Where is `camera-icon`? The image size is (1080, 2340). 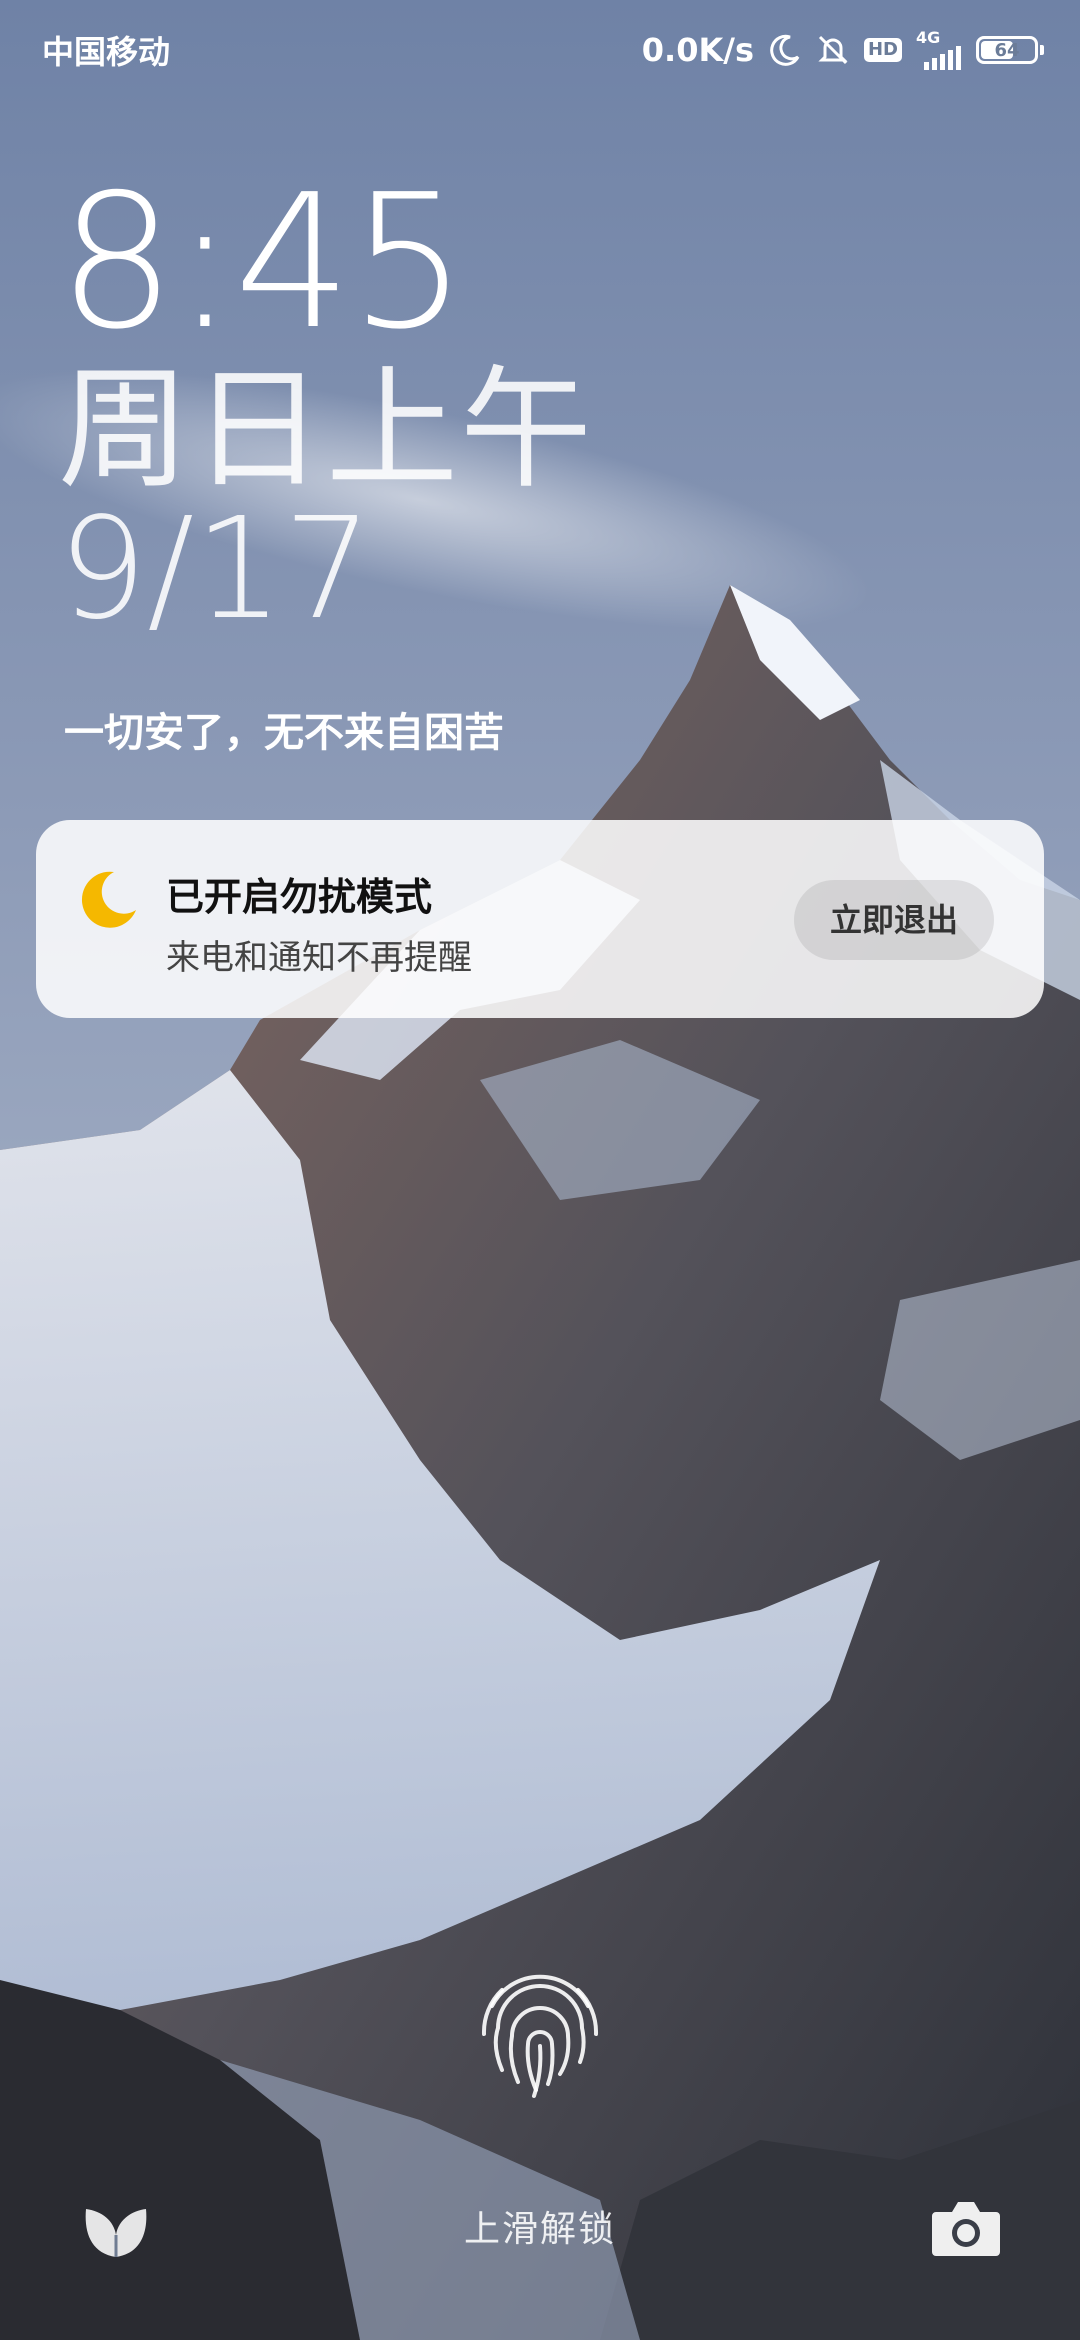 camera-icon is located at coordinates (966, 2227).